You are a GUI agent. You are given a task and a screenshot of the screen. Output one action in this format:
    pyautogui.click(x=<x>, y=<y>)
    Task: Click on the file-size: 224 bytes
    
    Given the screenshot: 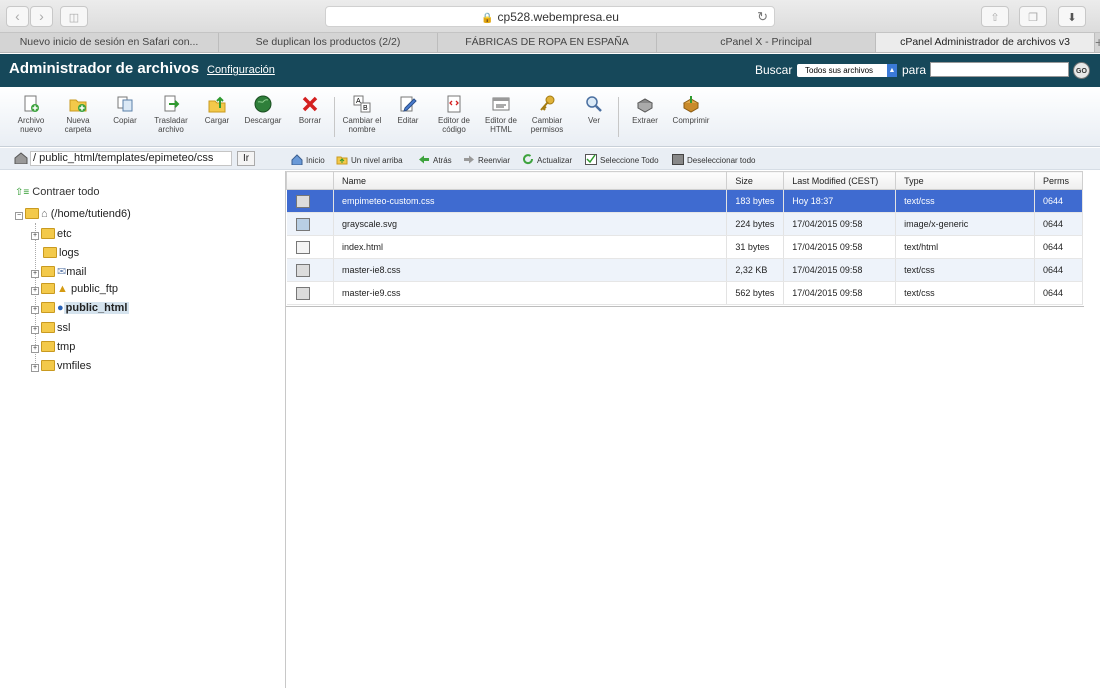 What is the action you would take?
    pyautogui.click(x=755, y=224)
    